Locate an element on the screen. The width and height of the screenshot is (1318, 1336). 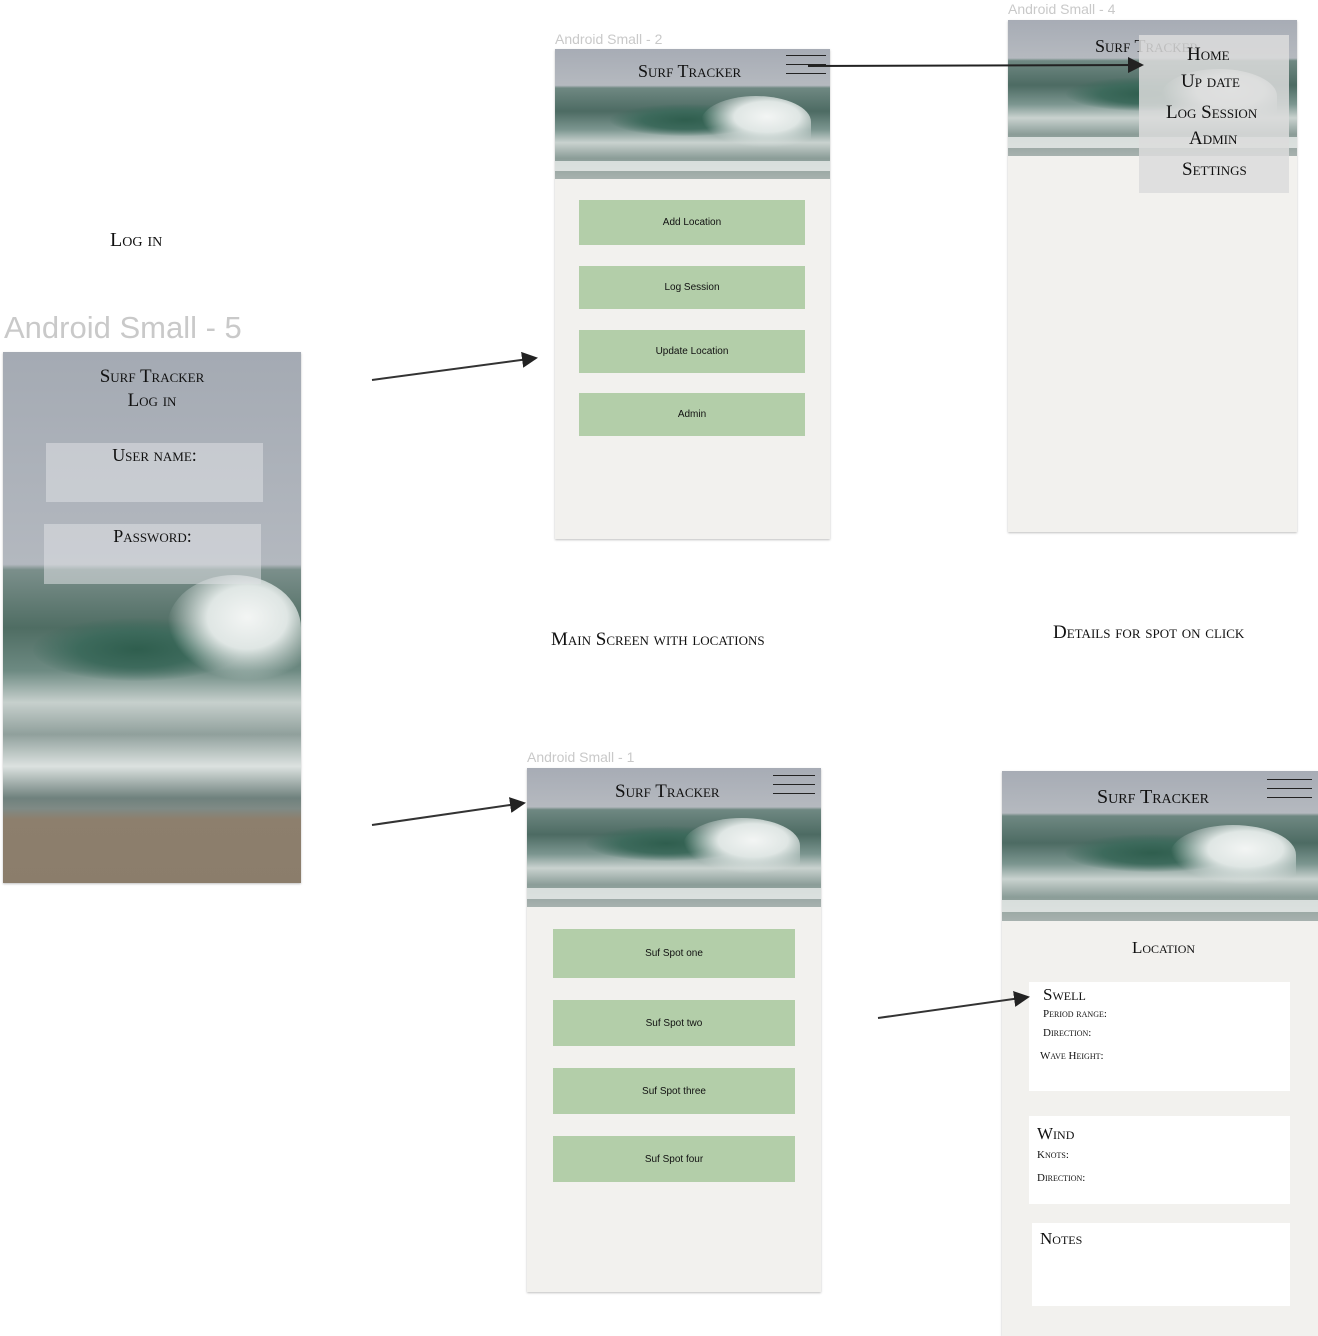
flow-arrow-menu is located at coordinates (975, 65).